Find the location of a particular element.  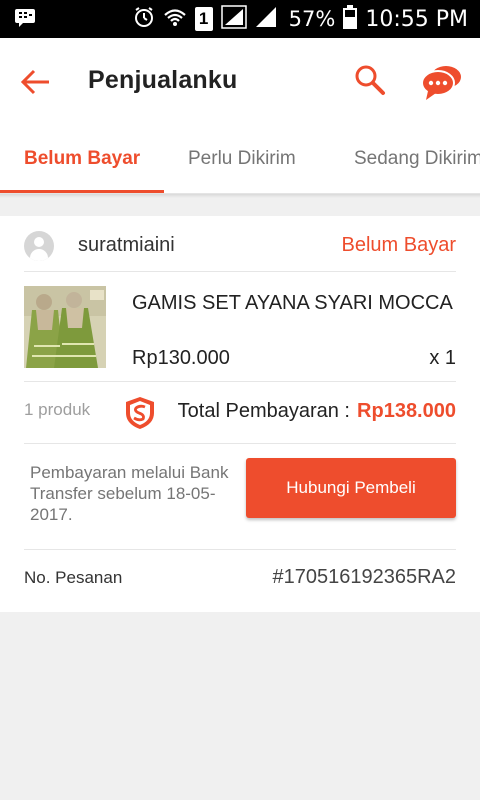

page-title: Penjualanku is located at coordinates (163, 80).